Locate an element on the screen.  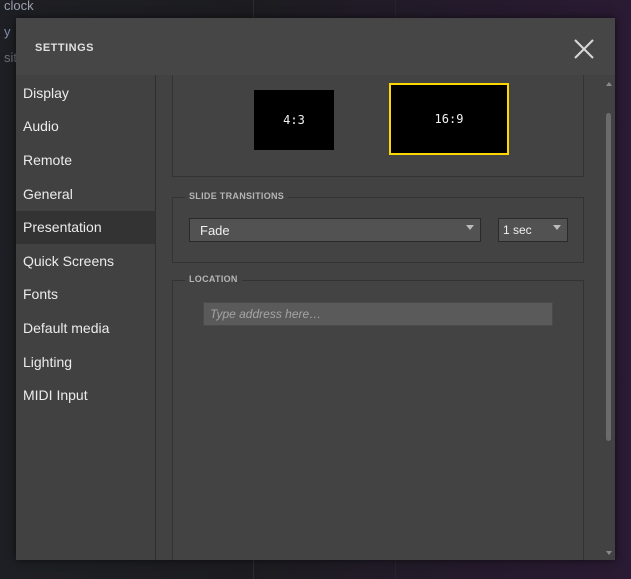
sidebar-item-display: Display is located at coordinates (85, 93).